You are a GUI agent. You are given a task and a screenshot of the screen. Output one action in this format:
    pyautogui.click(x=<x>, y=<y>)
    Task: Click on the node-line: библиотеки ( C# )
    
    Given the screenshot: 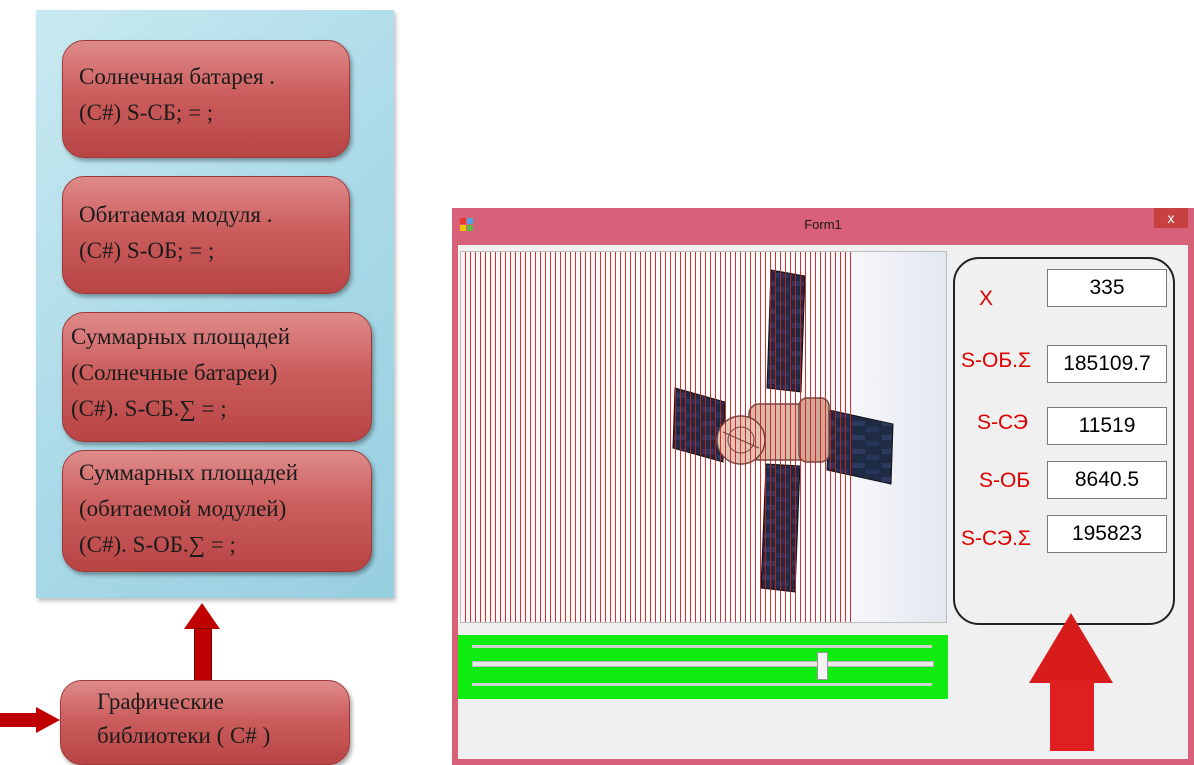 What is the action you would take?
    pyautogui.click(x=184, y=735)
    